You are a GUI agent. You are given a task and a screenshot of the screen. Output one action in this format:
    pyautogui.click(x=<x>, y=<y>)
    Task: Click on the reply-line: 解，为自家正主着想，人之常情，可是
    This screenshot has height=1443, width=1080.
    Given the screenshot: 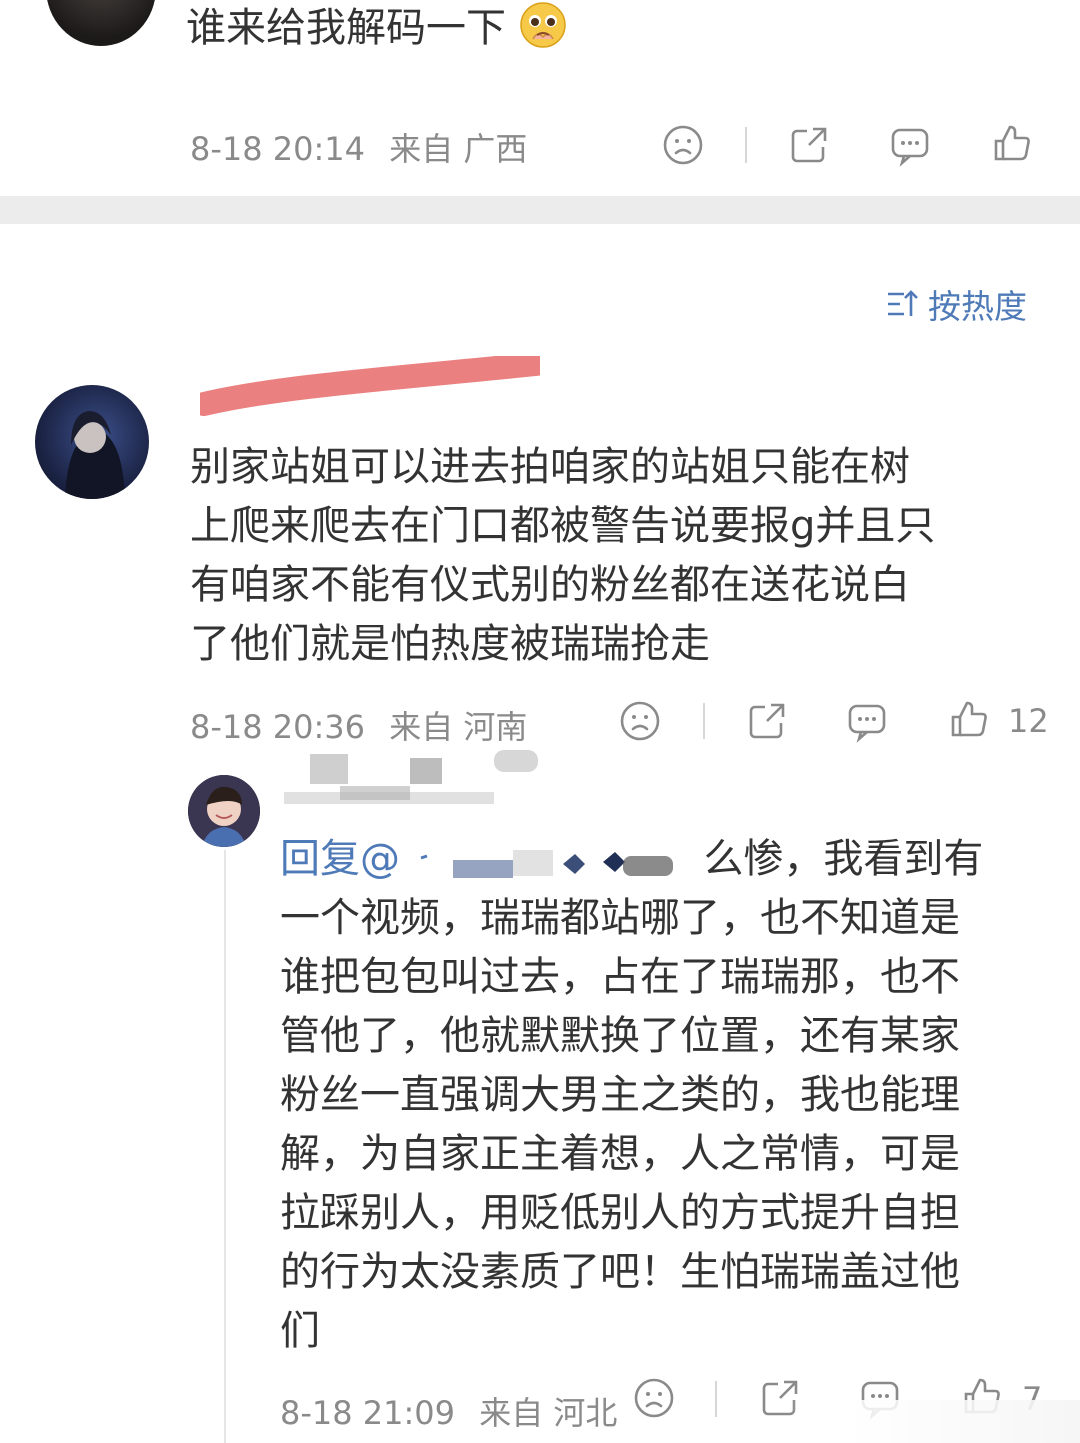 What is the action you would take?
    pyautogui.click(x=620, y=1154)
    